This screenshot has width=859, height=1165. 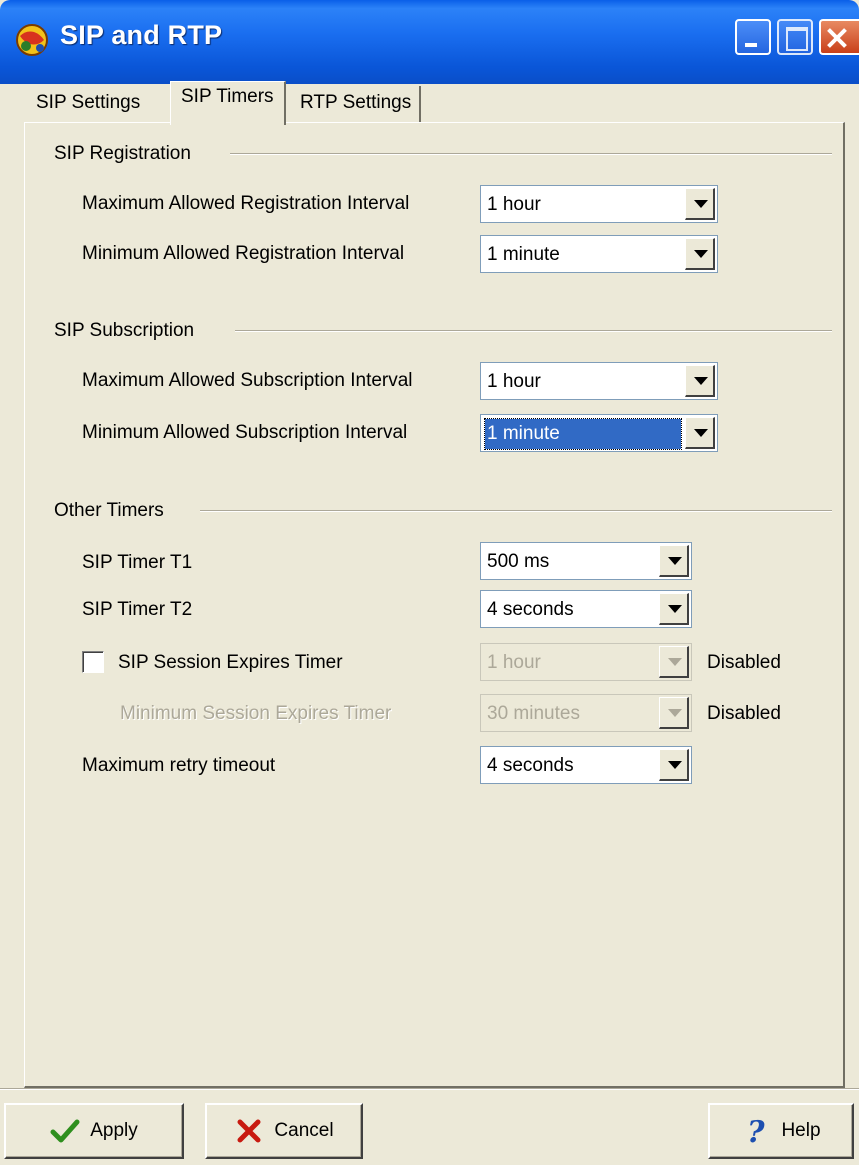 I want to click on question-mark-icon: ?, so click(x=756, y=1131).